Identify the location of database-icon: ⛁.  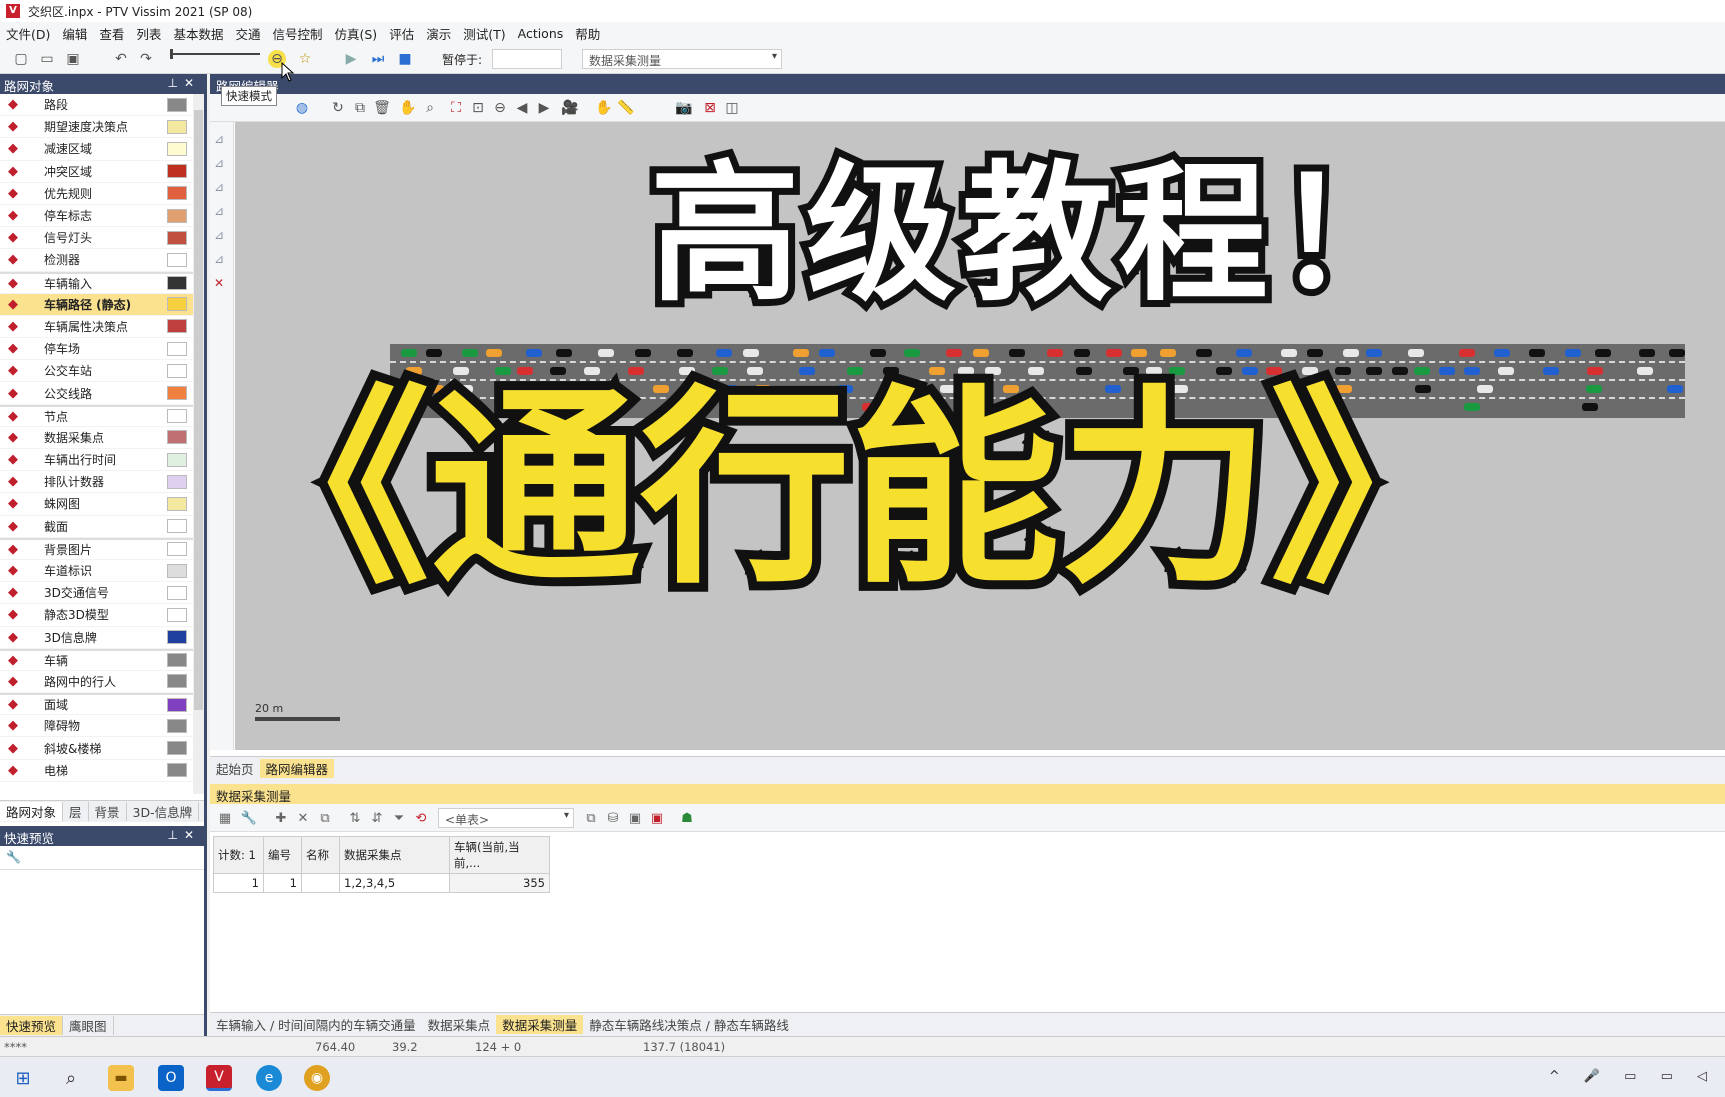
(613, 818).